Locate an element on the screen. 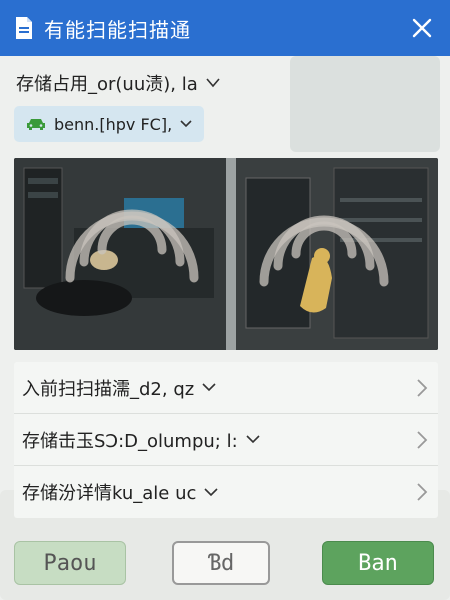 This screenshot has height=600, width=450. device-chip-label: benn.[hpv FC], is located at coordinates (113, 124).